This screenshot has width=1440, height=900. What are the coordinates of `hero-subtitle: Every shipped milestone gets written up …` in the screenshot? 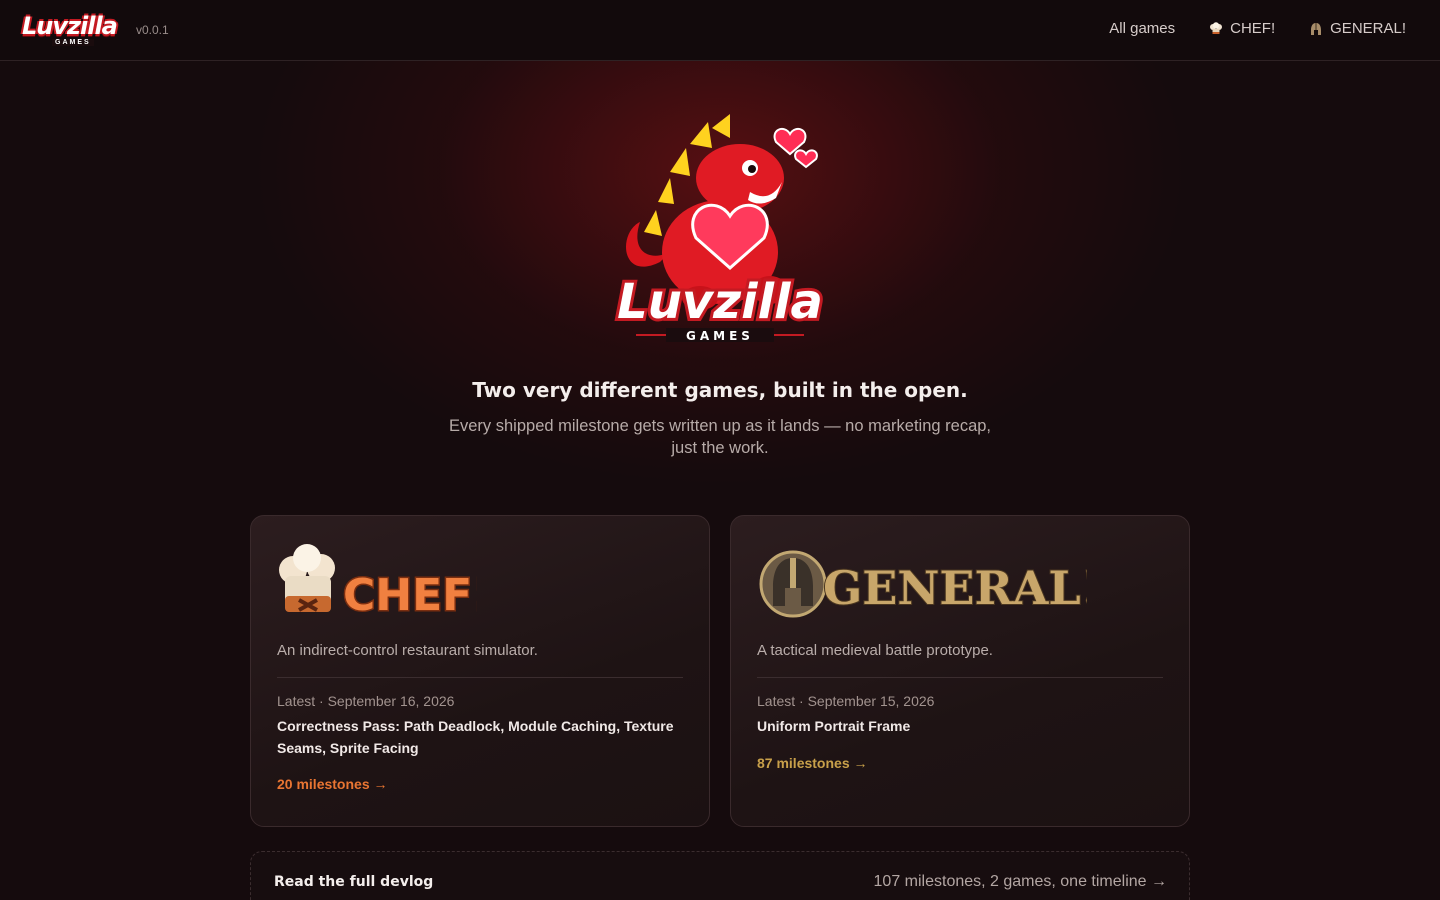 It's located at (720, 437).